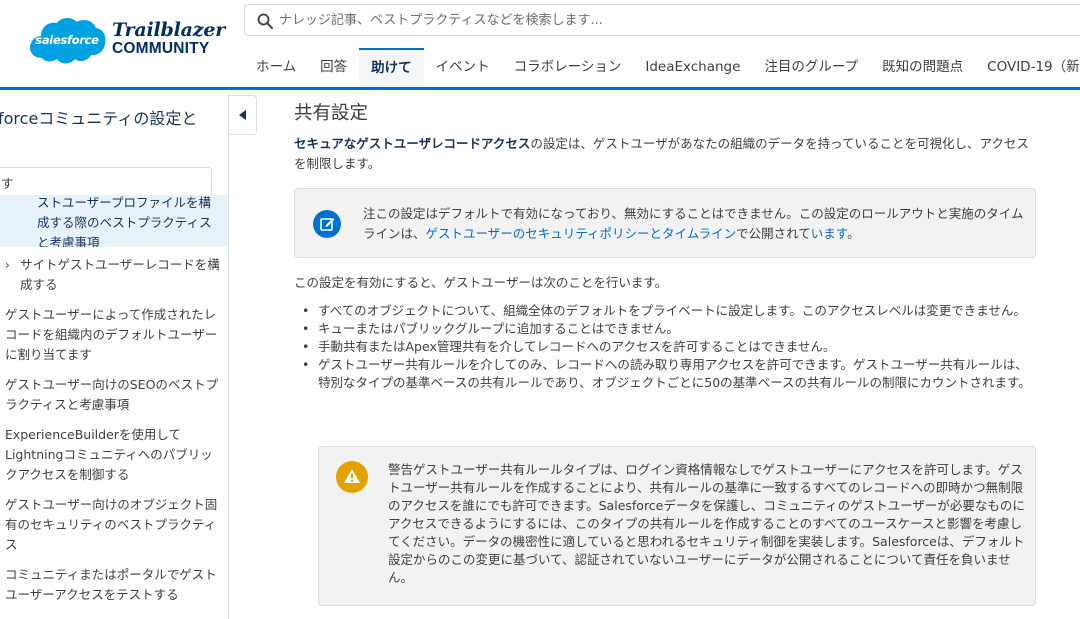 The width and height of the screenshot is (1080, 619). I want to click on tab-covid19: COVID-19（新型コ, so click(1027, 67).